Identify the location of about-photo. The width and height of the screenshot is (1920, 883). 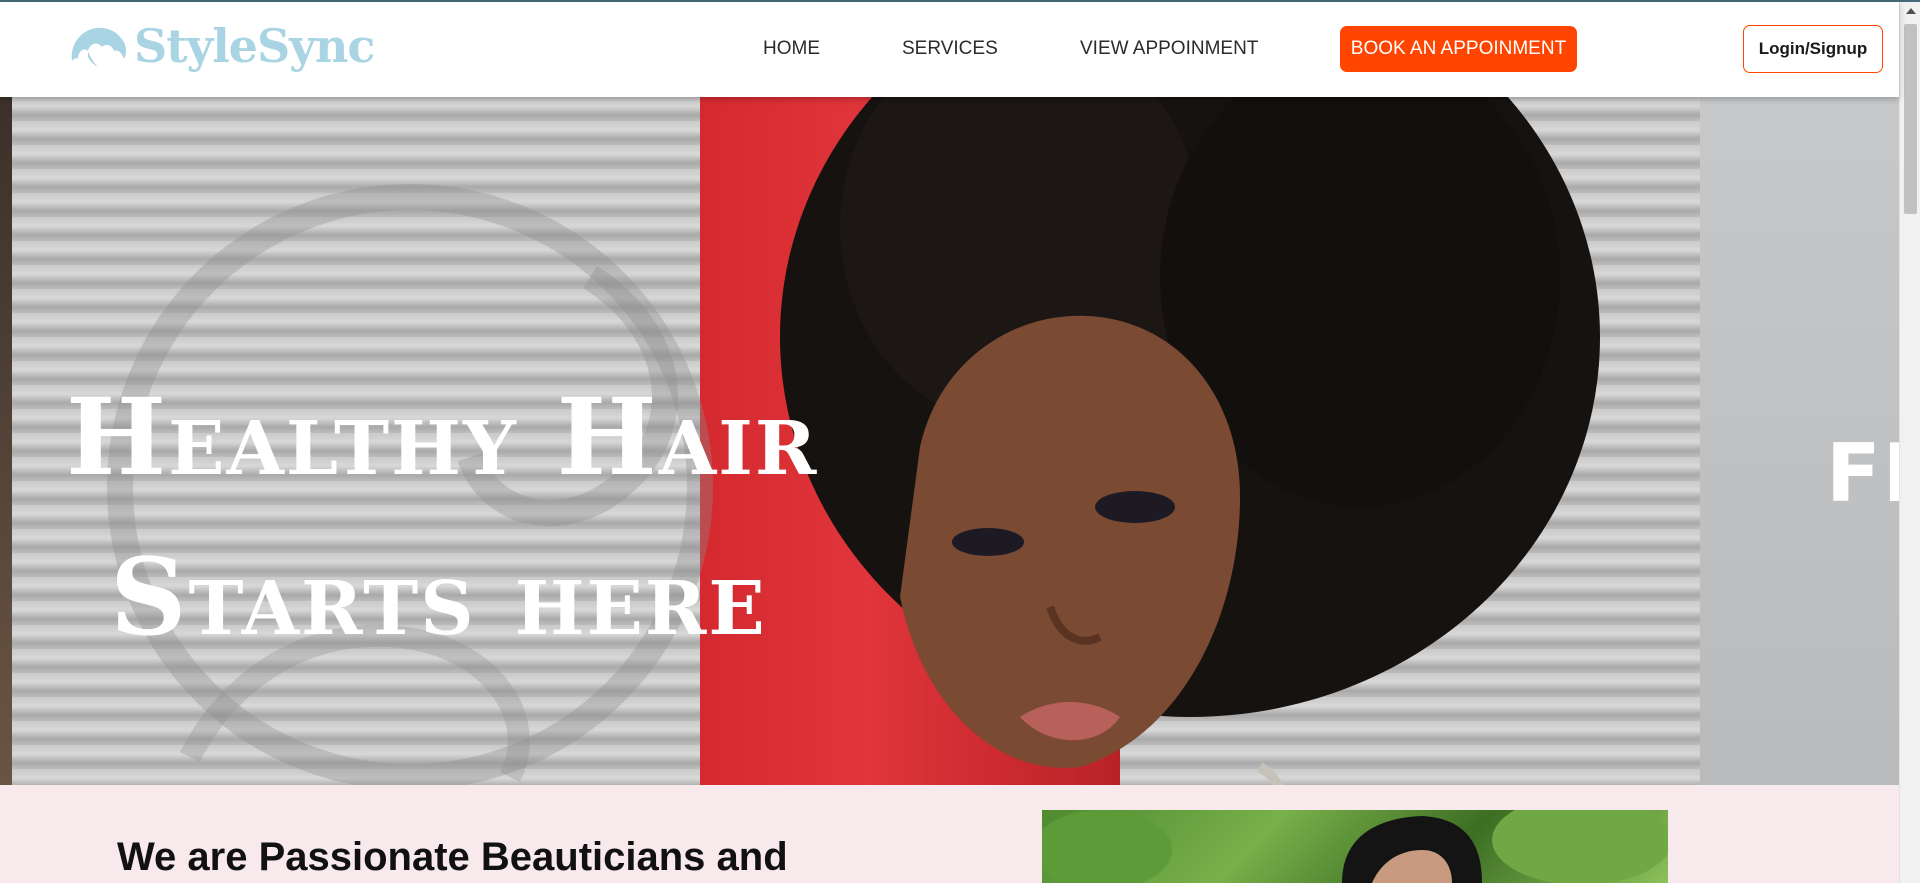
(1355, 846).